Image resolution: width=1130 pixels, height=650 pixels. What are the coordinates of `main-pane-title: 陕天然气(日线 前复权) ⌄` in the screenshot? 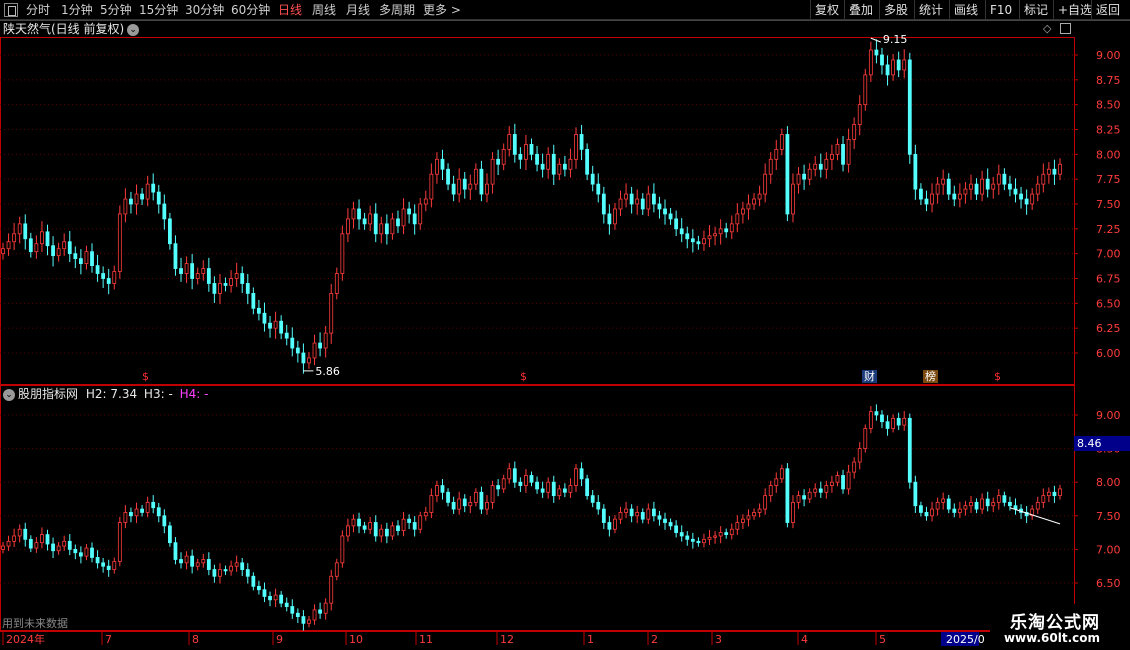 It's located at (71, 29).